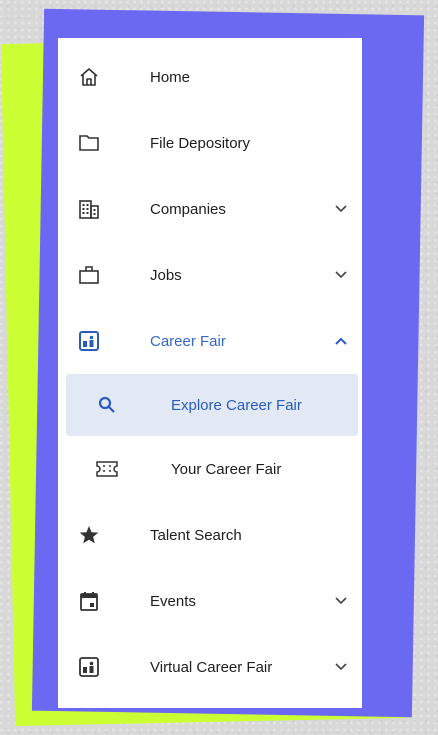  What do you see at coordinates (89, 275) in the screenshot?
I see `briefcase-icon` at bounding box center [89, 275].